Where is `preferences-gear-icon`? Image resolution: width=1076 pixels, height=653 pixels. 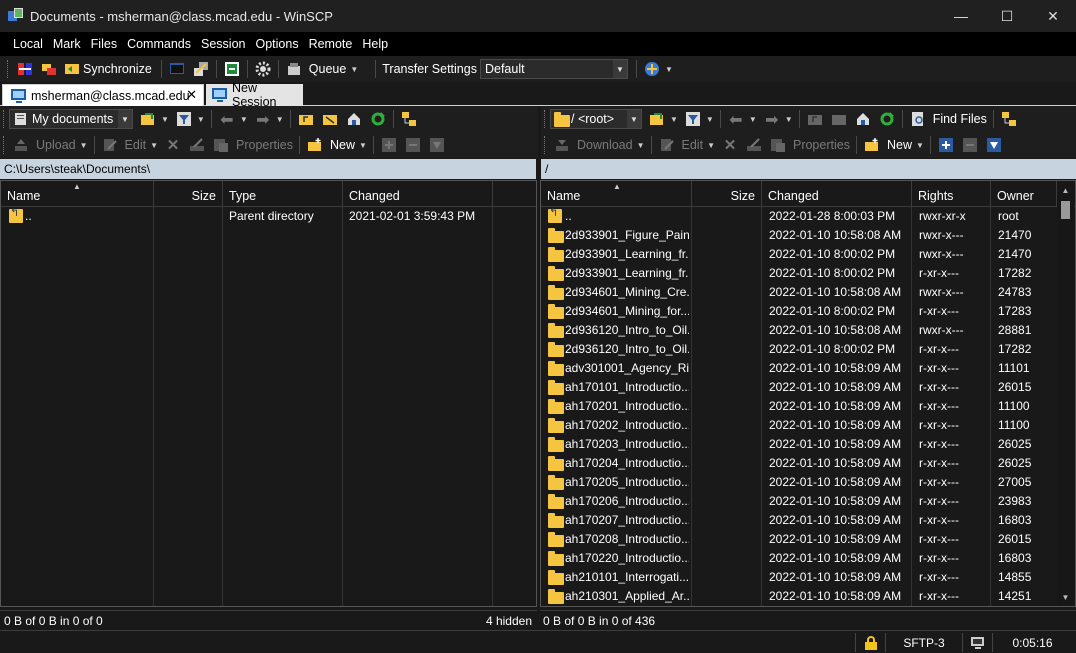 preferences-gear-icon is located at coordinates (263, 69).